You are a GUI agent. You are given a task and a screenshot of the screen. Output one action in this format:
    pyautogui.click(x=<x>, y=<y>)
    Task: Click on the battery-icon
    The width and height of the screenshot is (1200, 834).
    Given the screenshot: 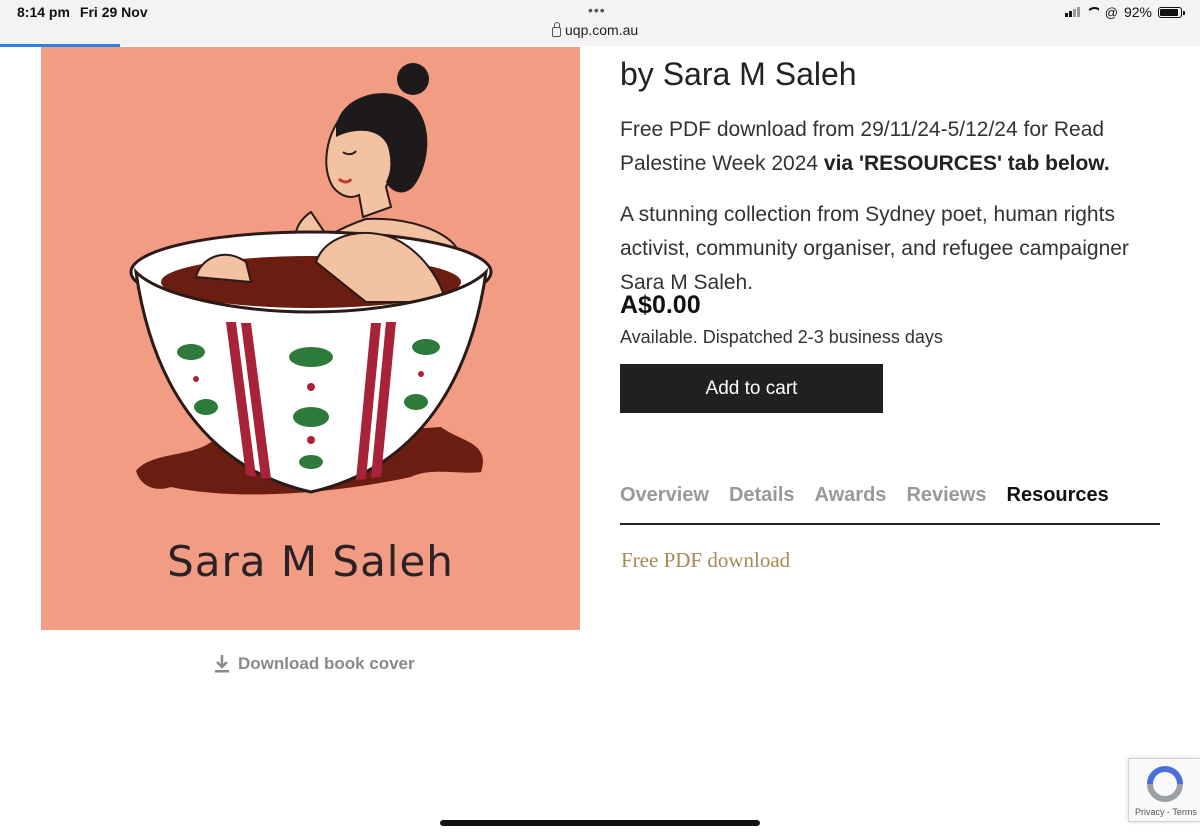 What is the action you would take?
    pyautogui.click(x=1171, y=12)
    